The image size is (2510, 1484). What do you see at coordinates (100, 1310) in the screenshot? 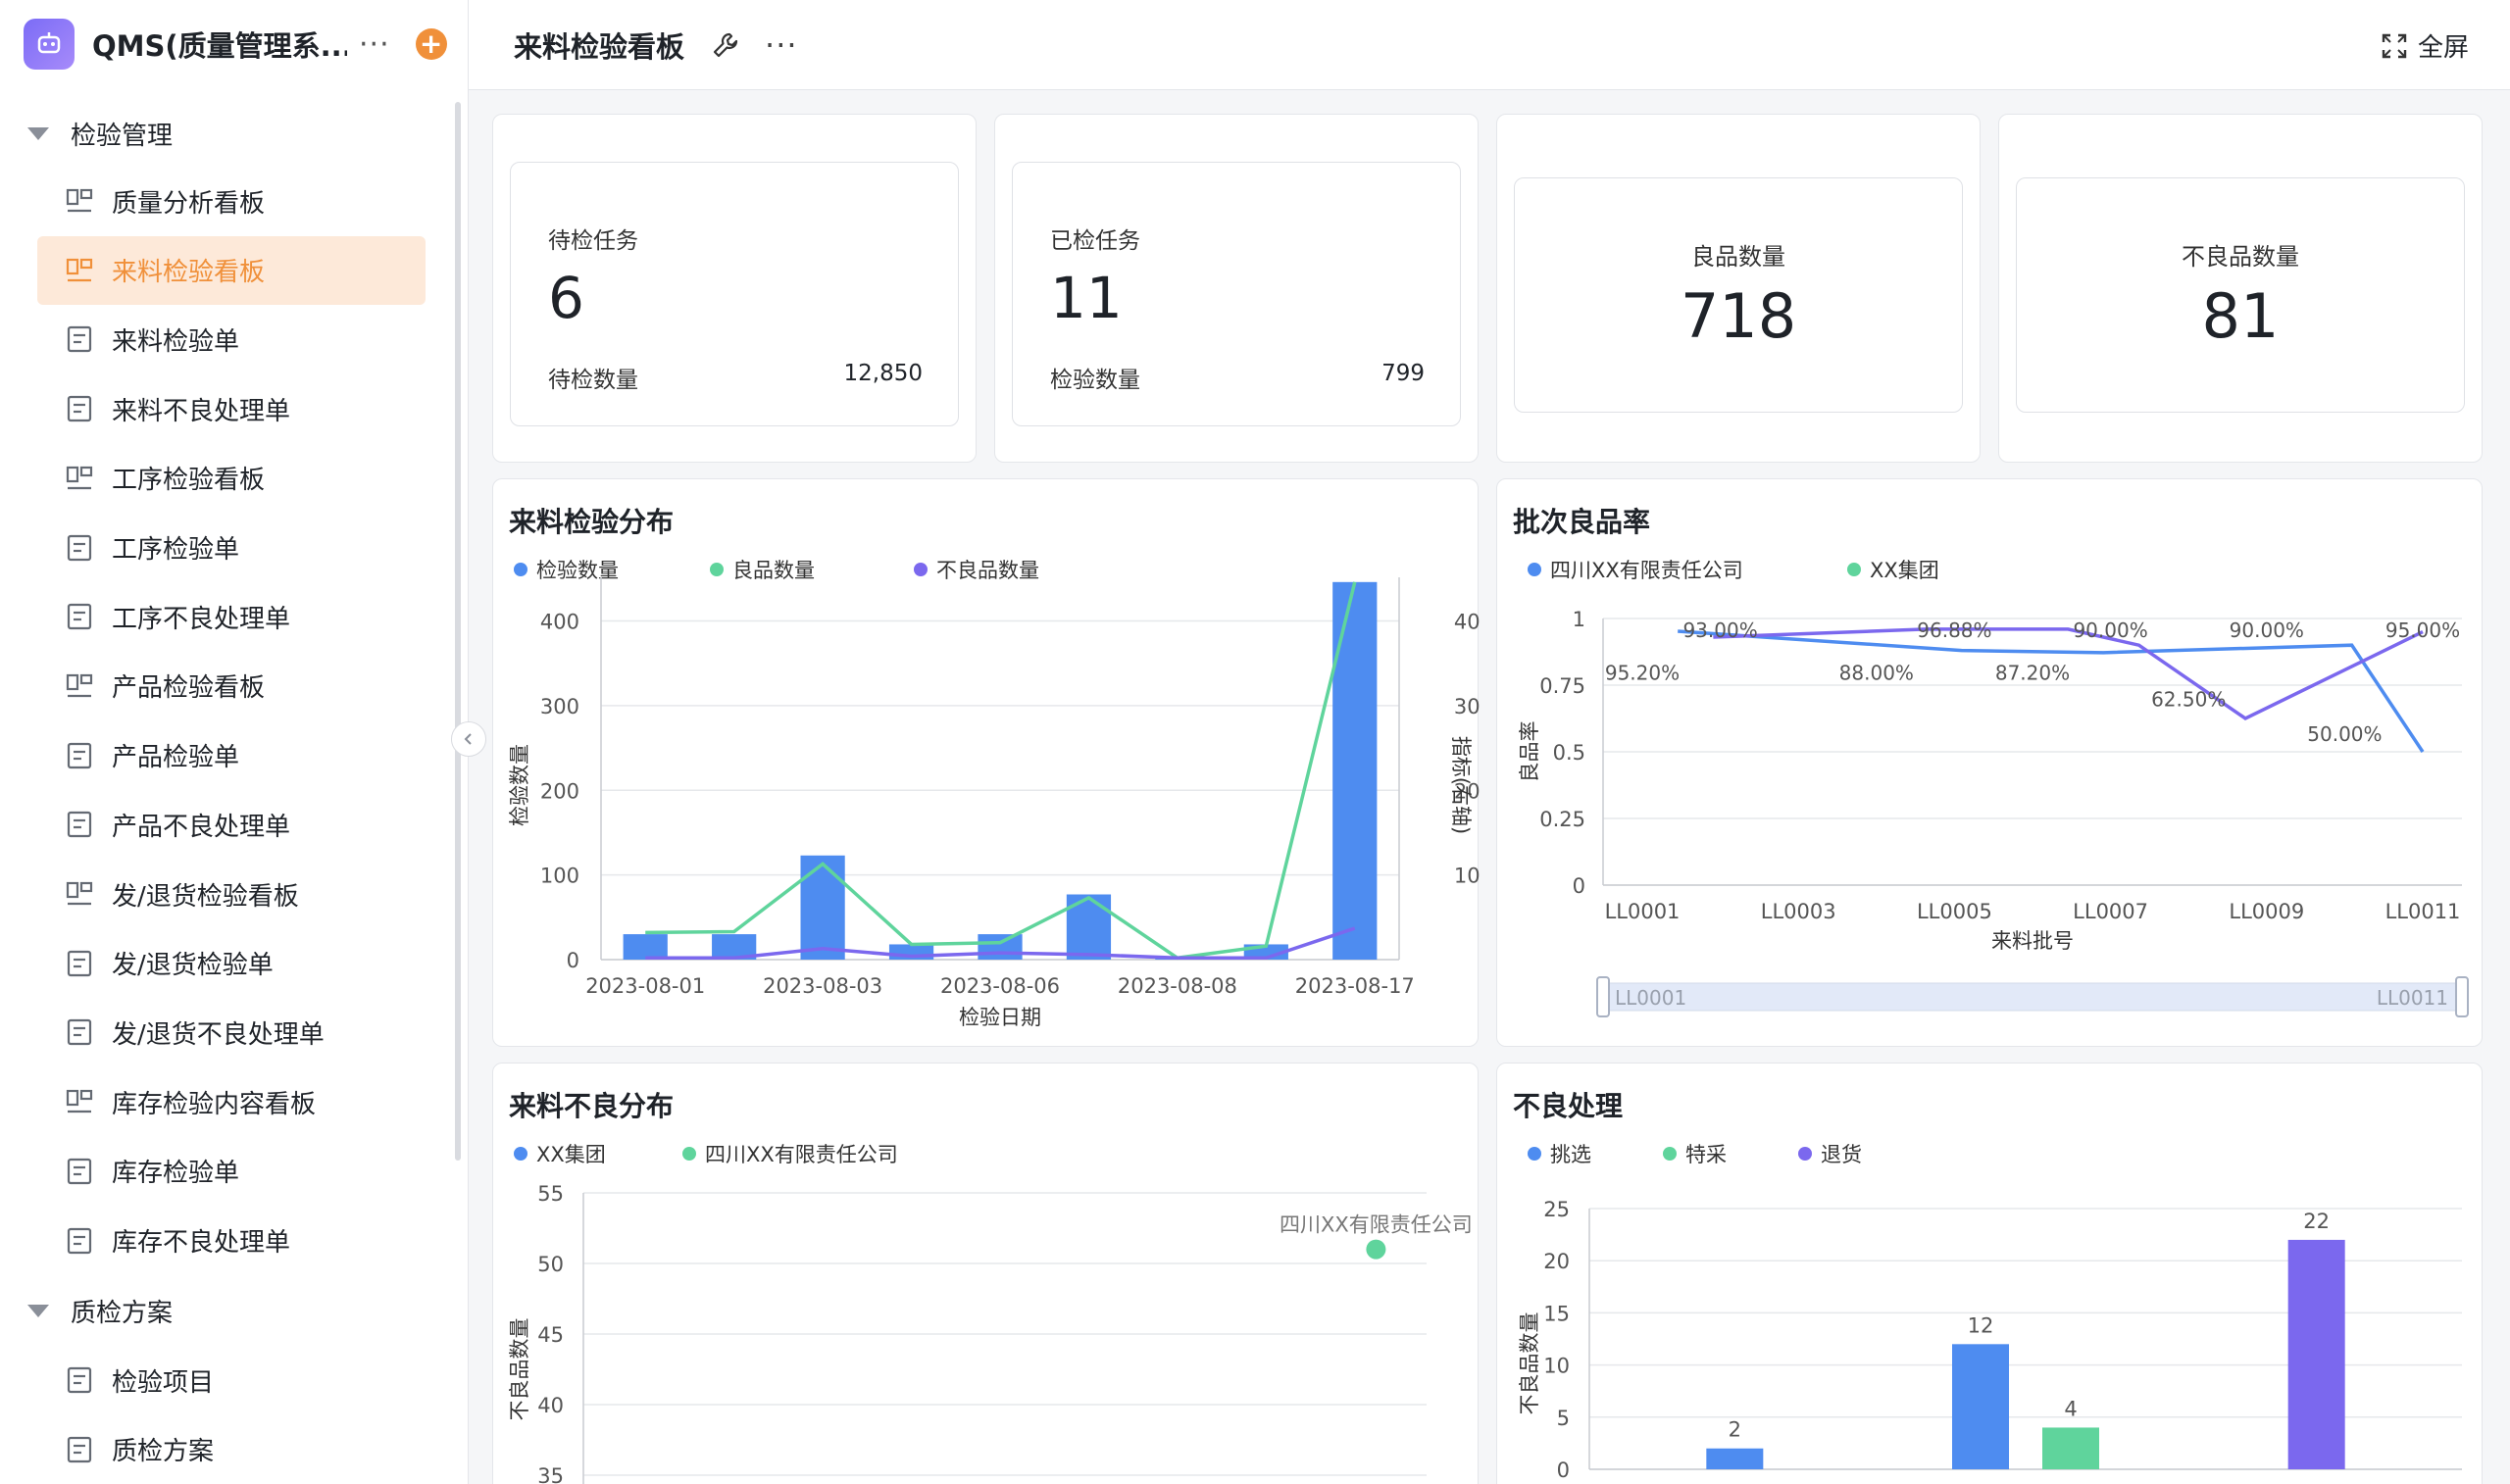
I see `nav-group-qc-plan: 质检方案` at bounding box center [100, 1310].